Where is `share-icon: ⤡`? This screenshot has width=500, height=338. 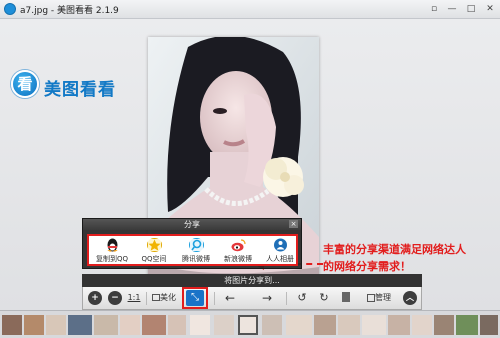
share-icon: ⤡ is located at coordinates (195, 298).